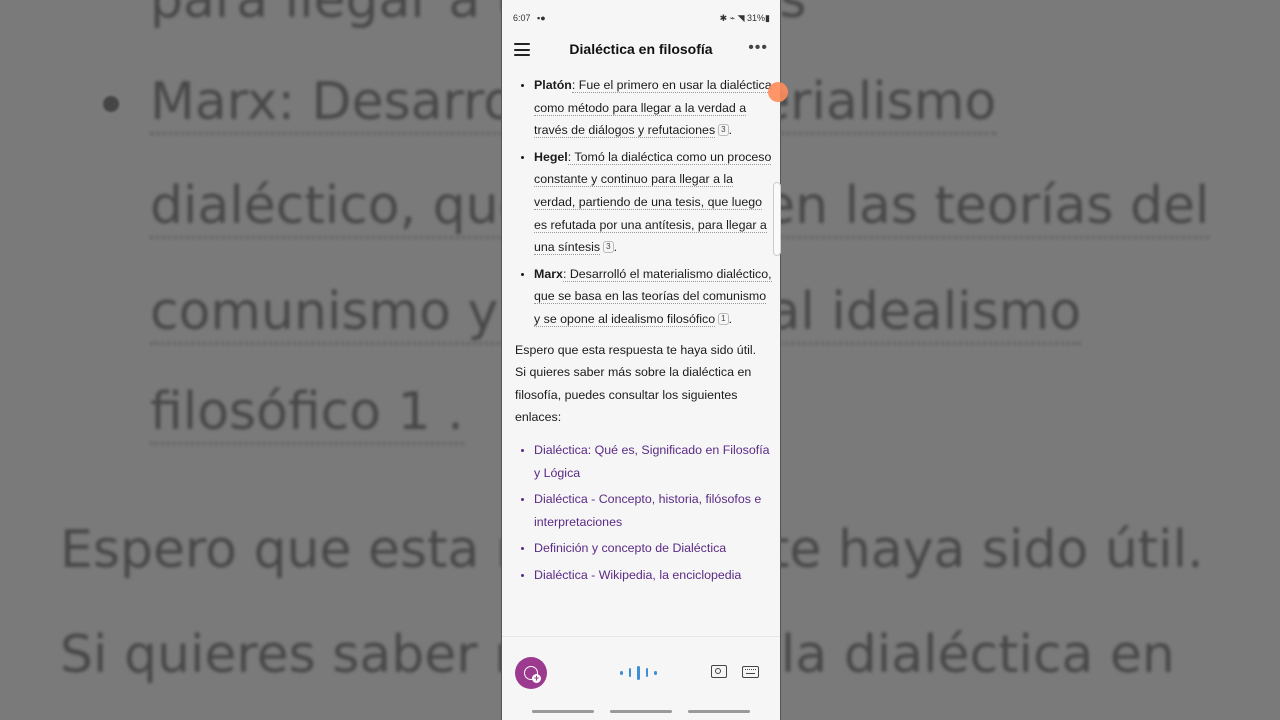  Describe the element at coordinates (563, 711) in the screenshot. I see `nav-recent-button` at that location.